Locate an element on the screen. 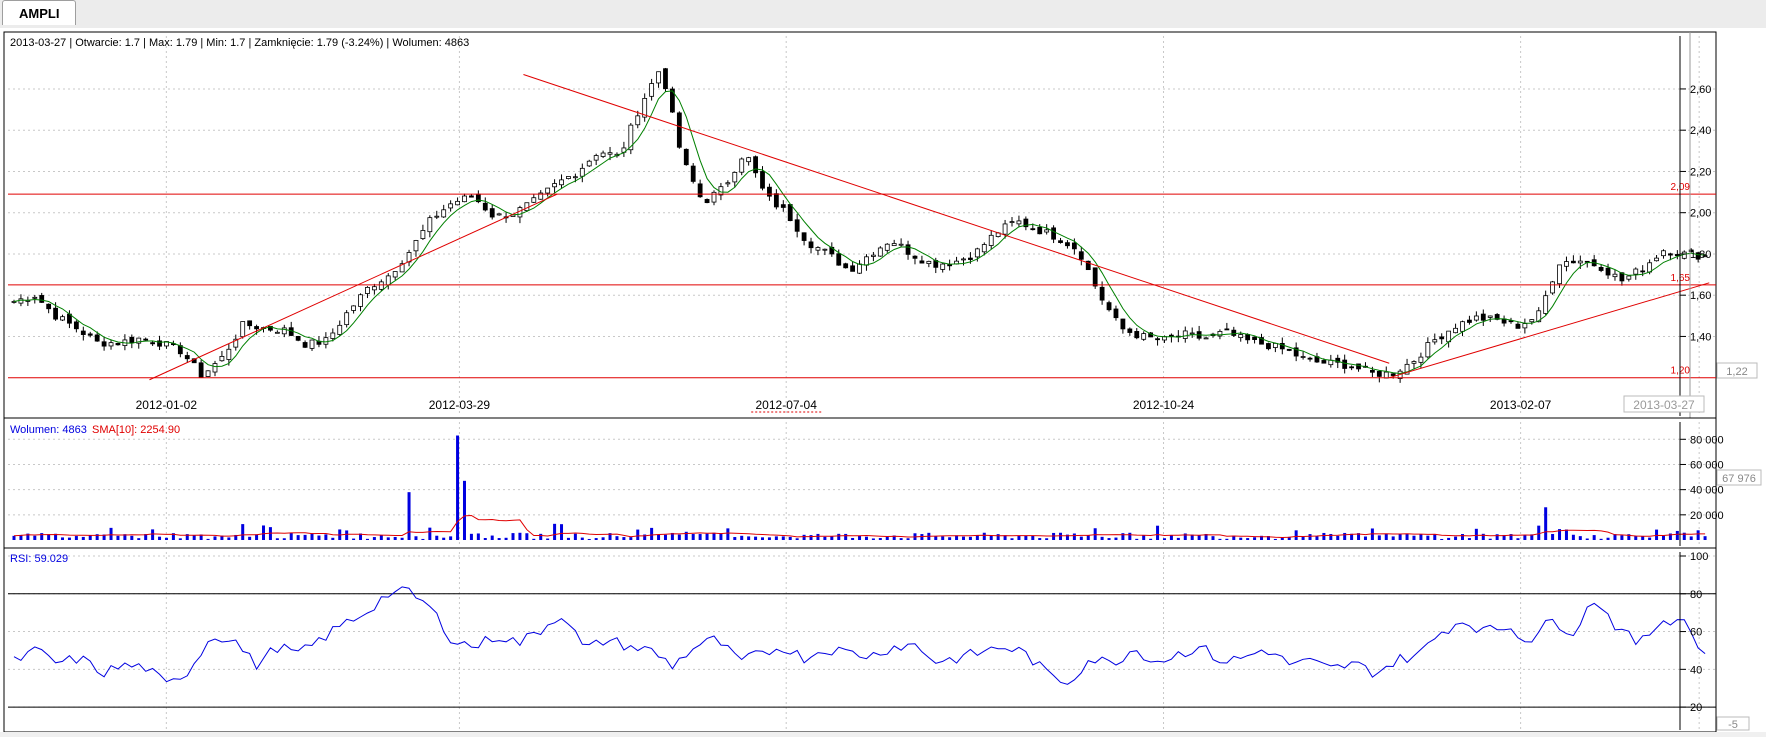 The image size is (1766, 737). last-price-label: 1,22 is located at coordinates (1736, 372).